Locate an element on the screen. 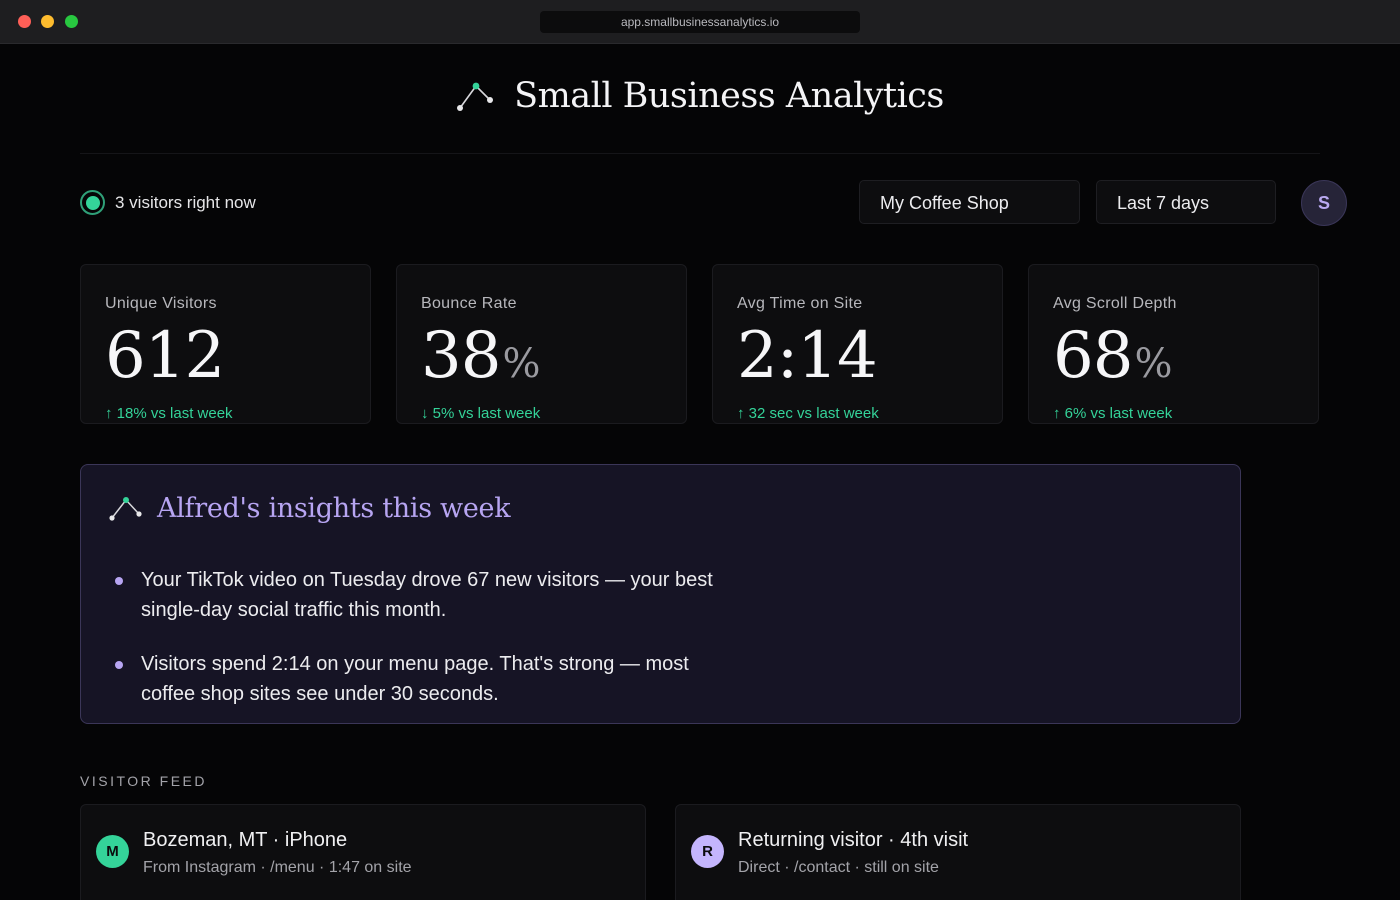 This screenshot has width=1400, height=900. line-chart-icon is located at coordinates (125, 508).